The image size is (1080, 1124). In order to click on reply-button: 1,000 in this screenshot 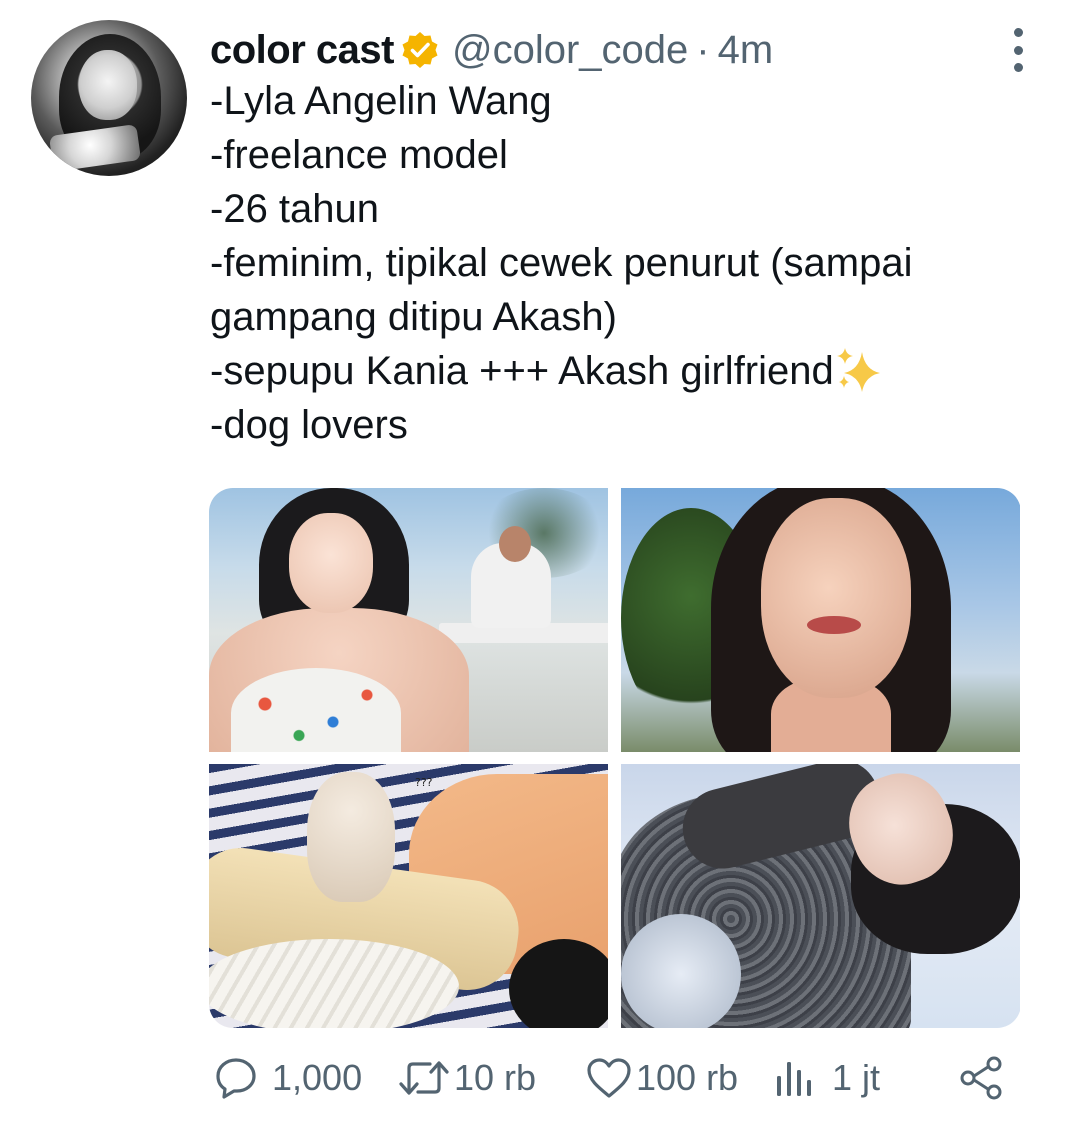, I will do `click(288, 1078)`.